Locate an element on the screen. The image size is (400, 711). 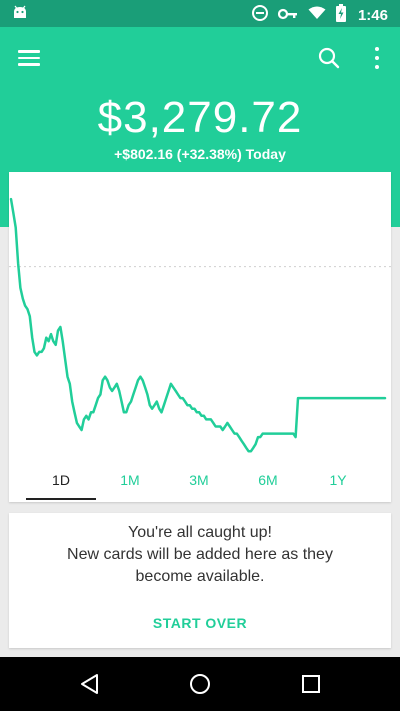
portfolio-balance: $3,279.72 is located at coordinates (200, 117).